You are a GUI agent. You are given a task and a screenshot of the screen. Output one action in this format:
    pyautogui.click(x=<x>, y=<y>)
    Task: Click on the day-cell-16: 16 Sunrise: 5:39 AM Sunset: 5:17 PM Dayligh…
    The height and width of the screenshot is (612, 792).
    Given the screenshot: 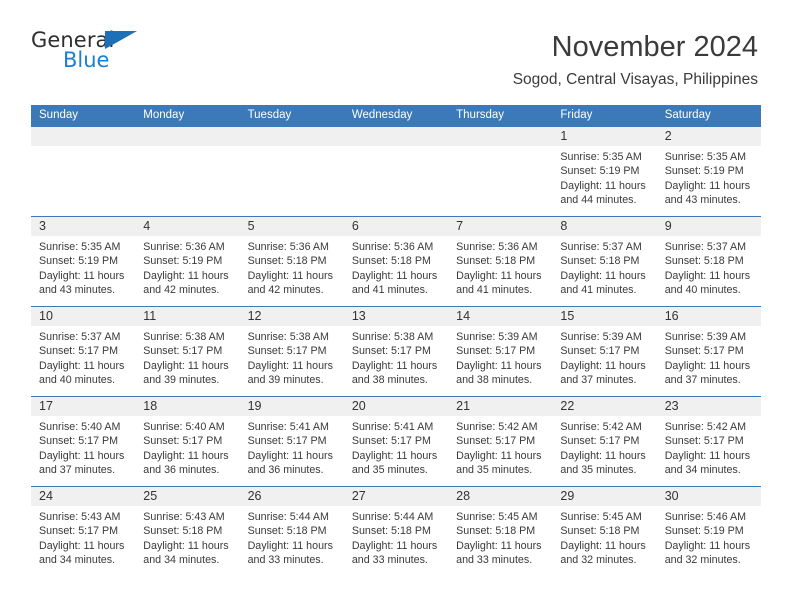 What is the action you would take?
    pyautogui.click(x=708, y=351)
    